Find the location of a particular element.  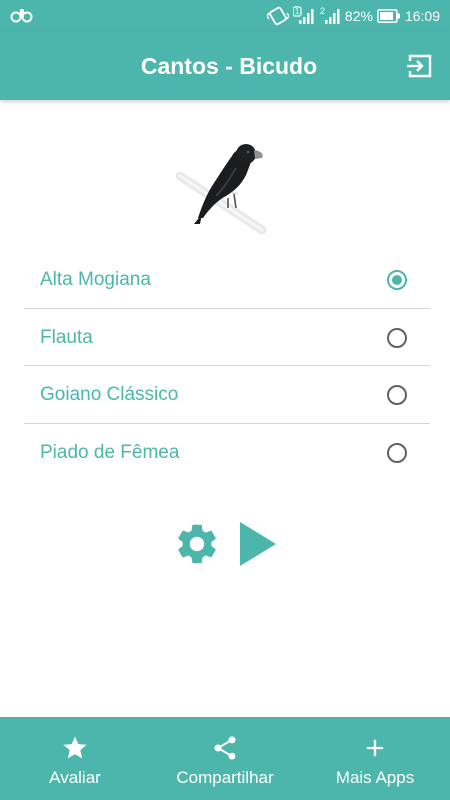

play-icon is located at coordinates (258, 544).